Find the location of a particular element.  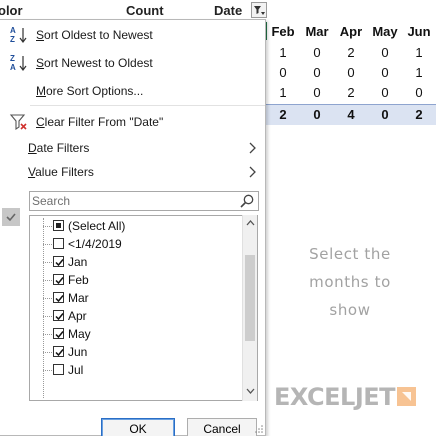

filter-item-label: Mar is located at coordinates (78, 298).